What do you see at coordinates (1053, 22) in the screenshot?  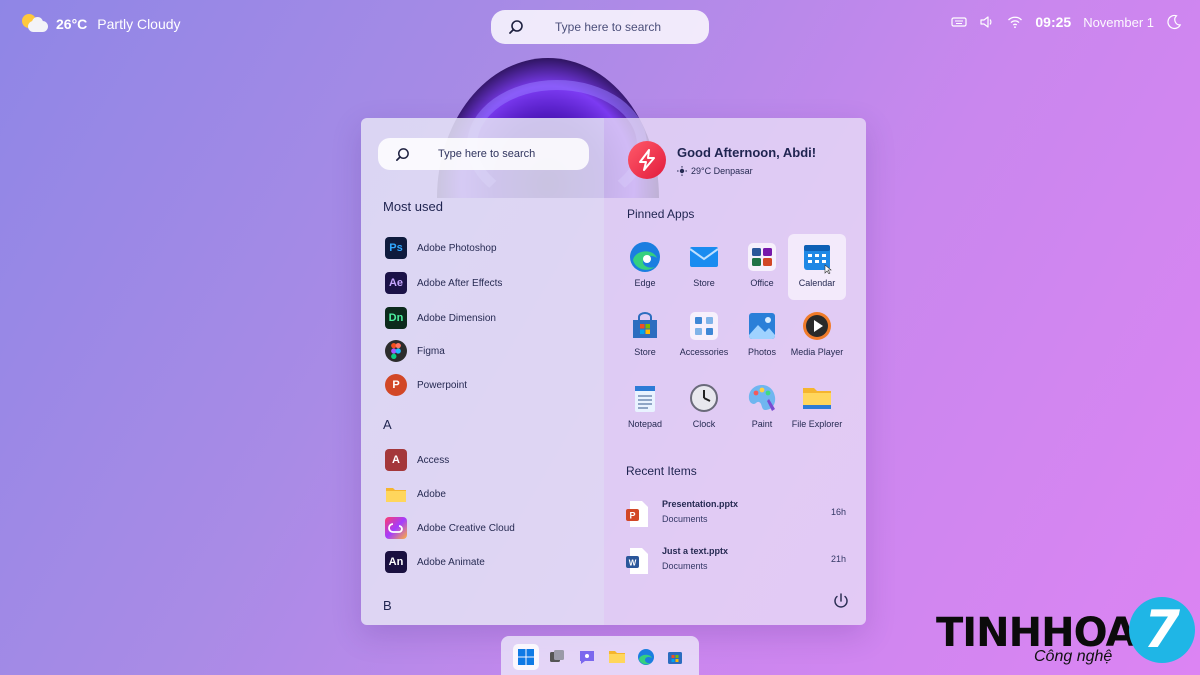 I see `clock-time: 09:25` at bounding box center [1053, 22].